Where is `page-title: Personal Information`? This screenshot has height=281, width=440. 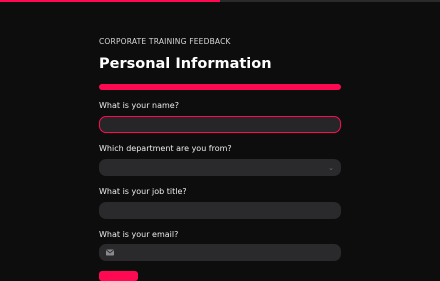 page-title: Personal Information is located at coordinates (185, 64).